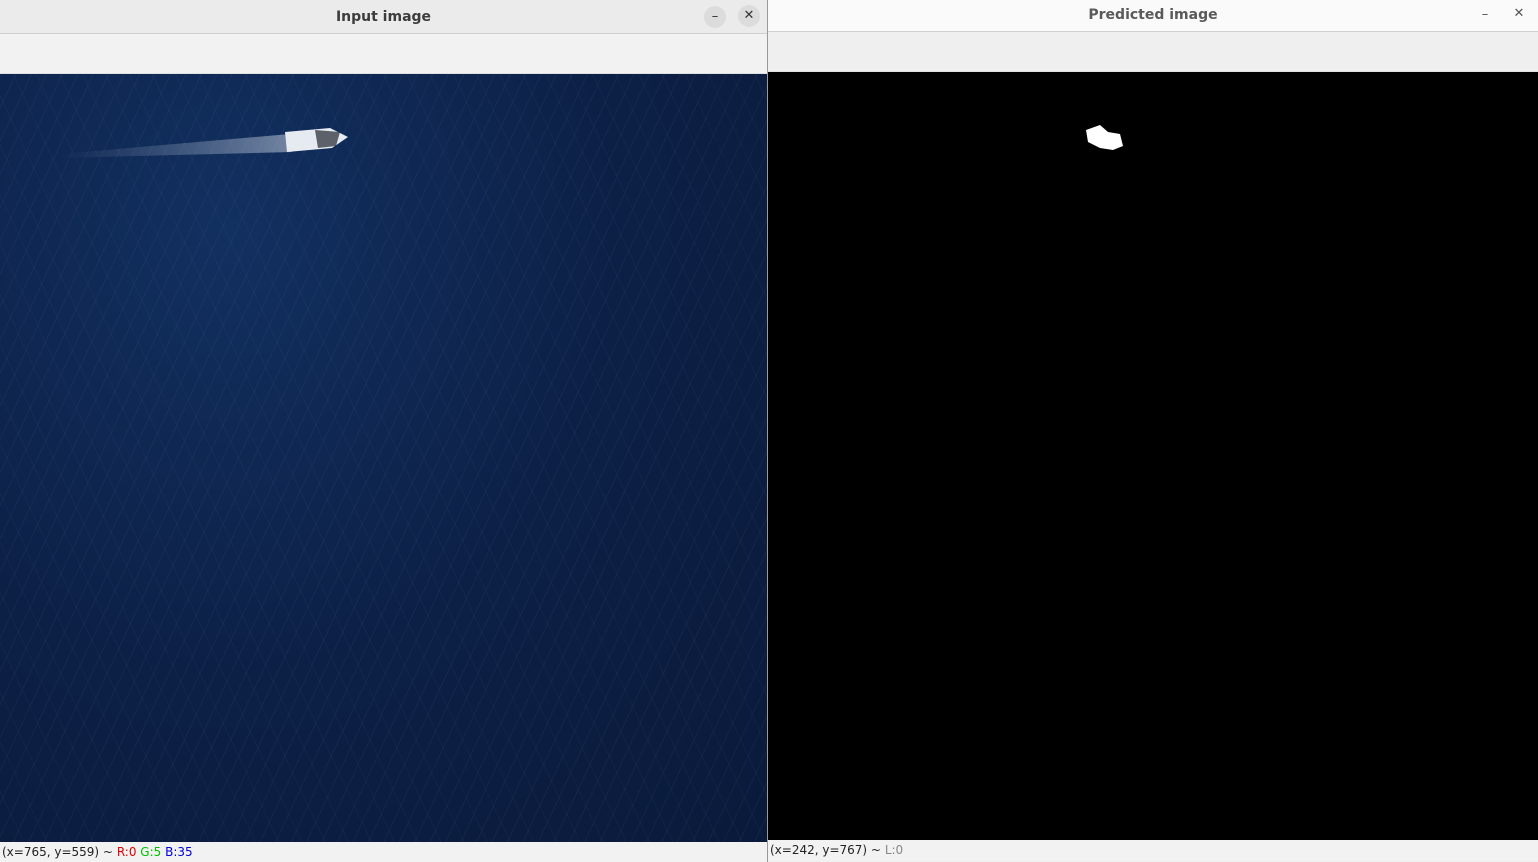 The image size is (1538, 862). I want to click on segmentation-mask, so click(1104, 137).